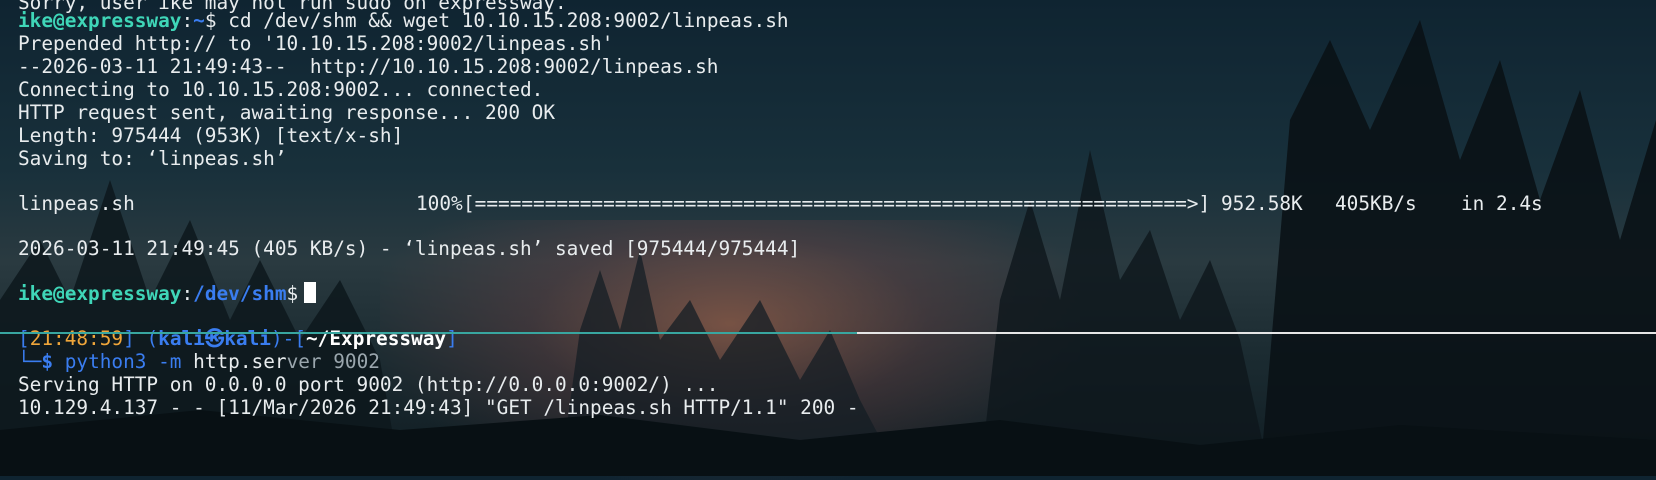 Image resolution: width=1656 pixels, height=480 pixels. I want to click on prompt-line-current: ike@expressway:/dev/shm$, so click(167, 294).